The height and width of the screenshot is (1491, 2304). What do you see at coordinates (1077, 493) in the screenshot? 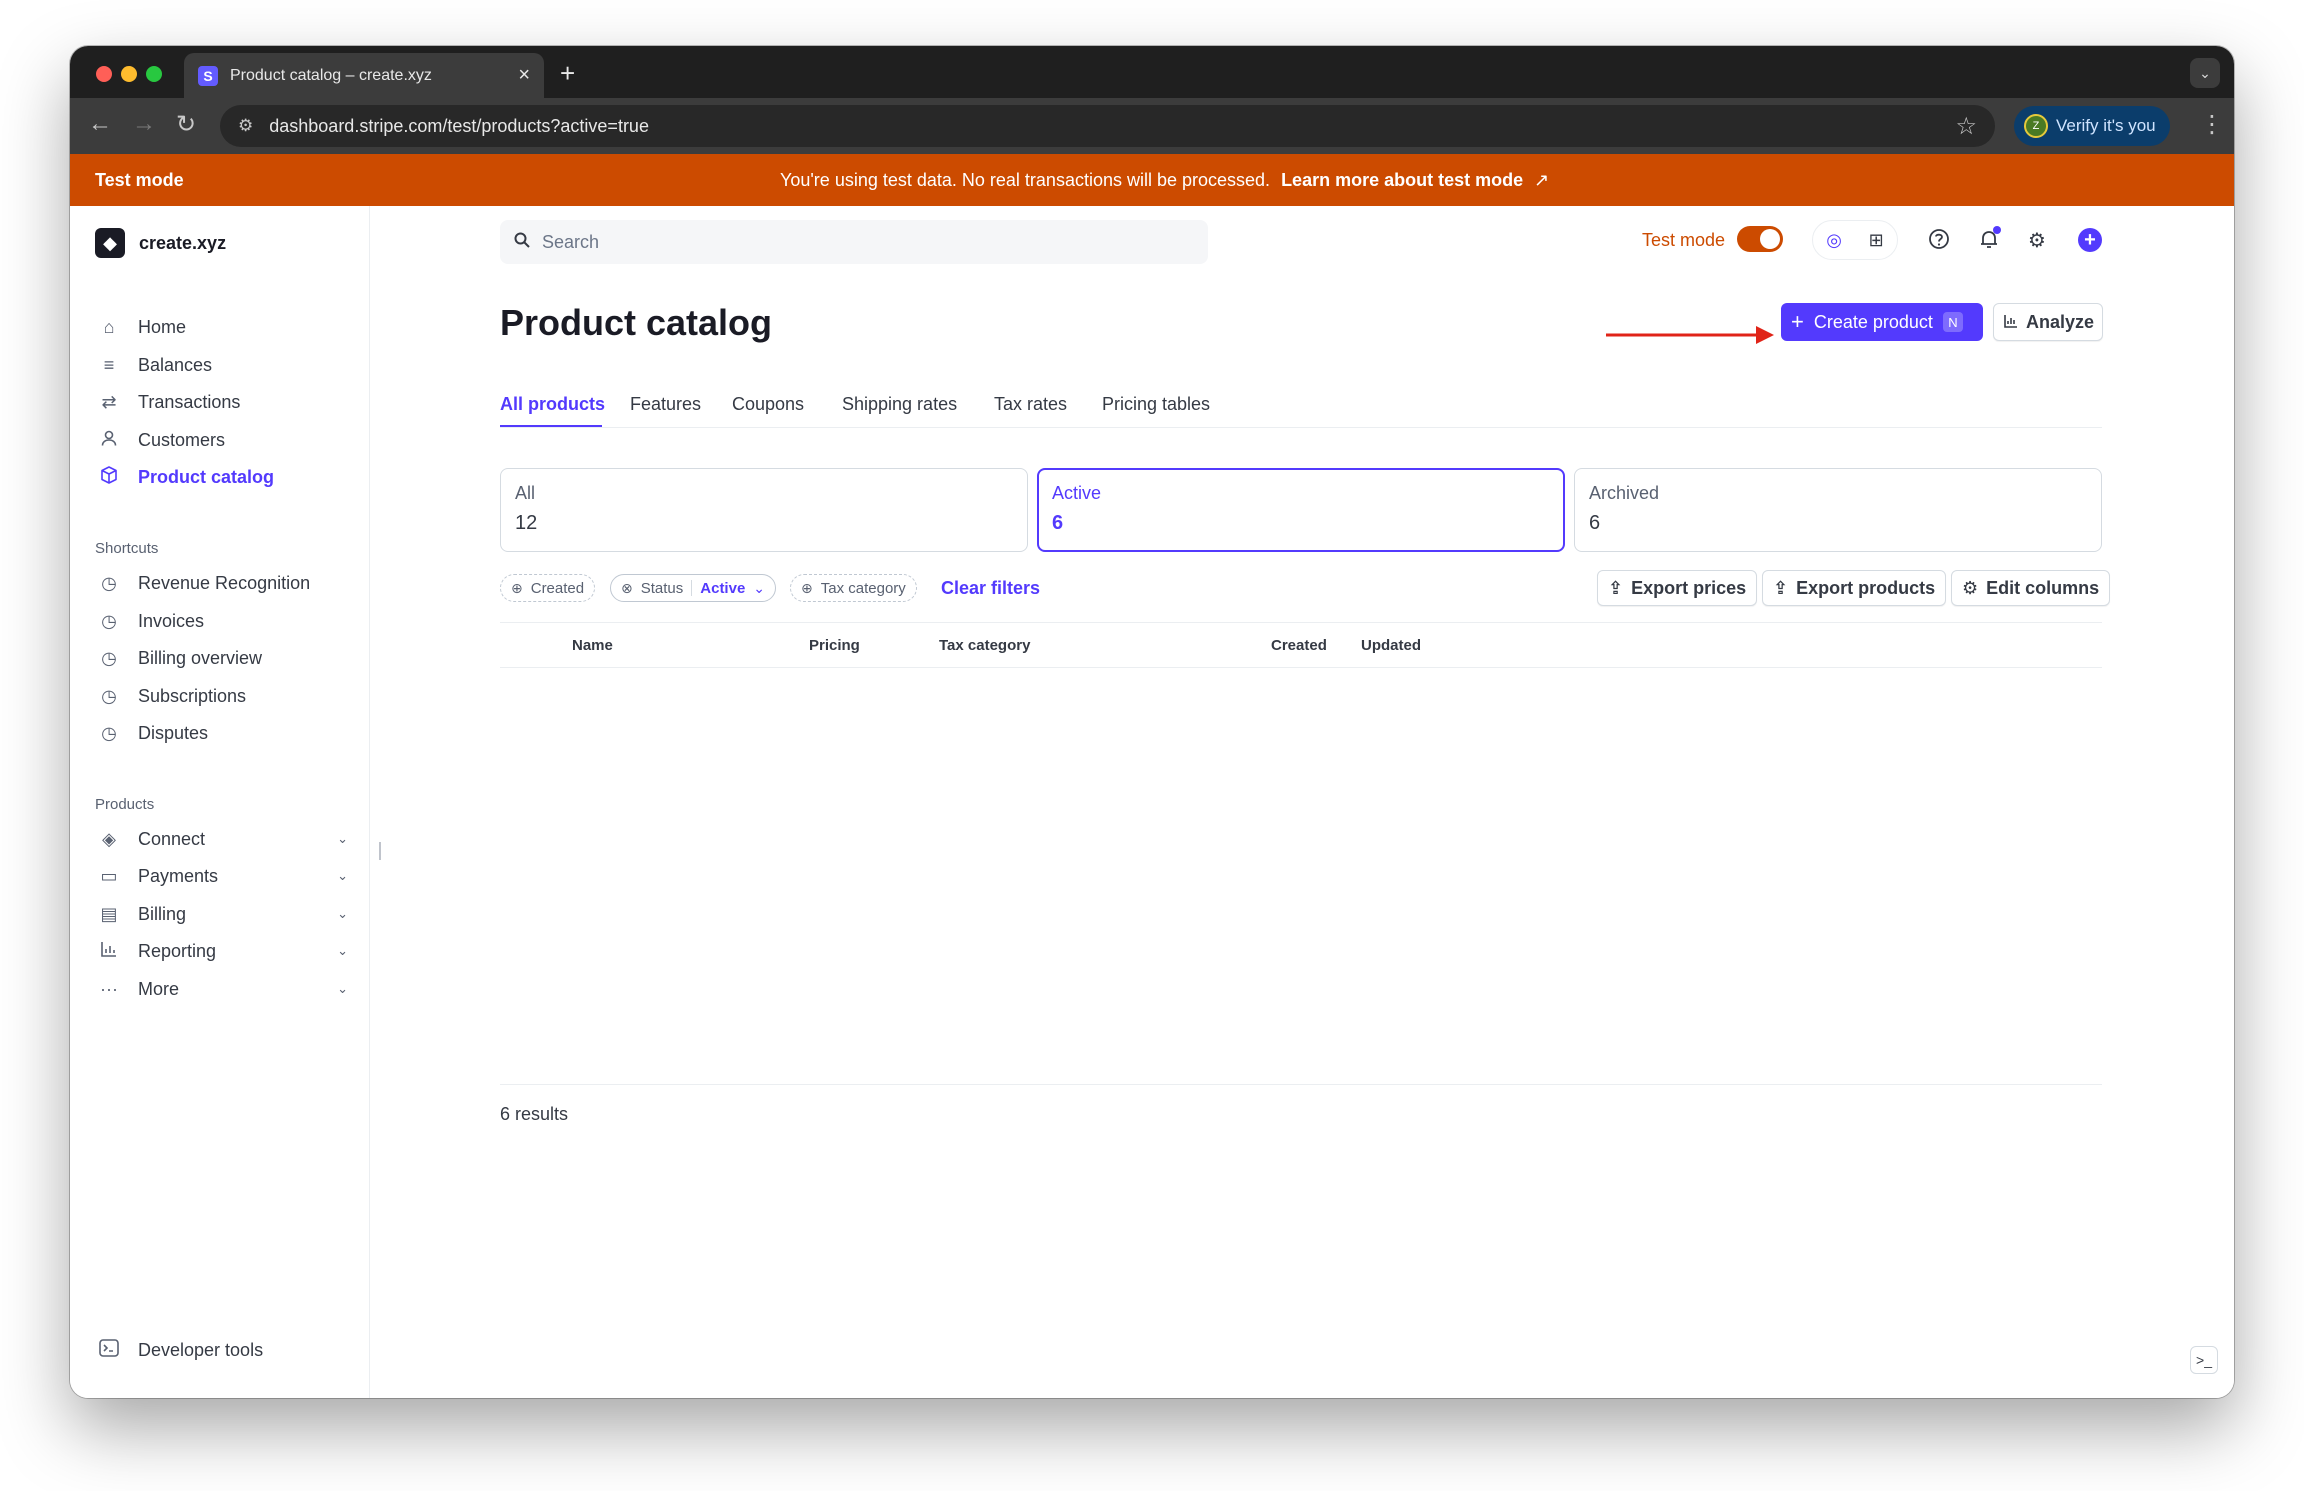
I see `card-label: Active` at bounding box center [1077, 493].